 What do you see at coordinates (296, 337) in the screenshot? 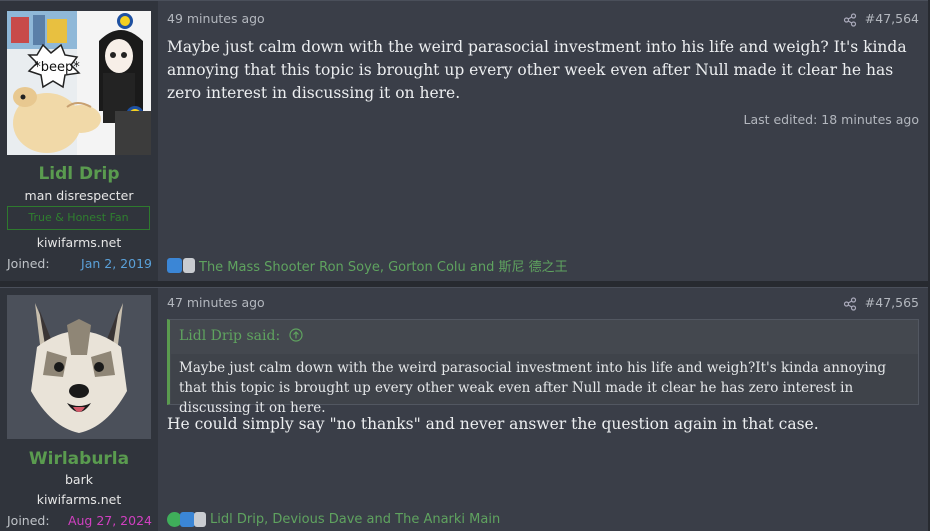
I see `quote-arrow-icon` at bounding box center [296, 337].